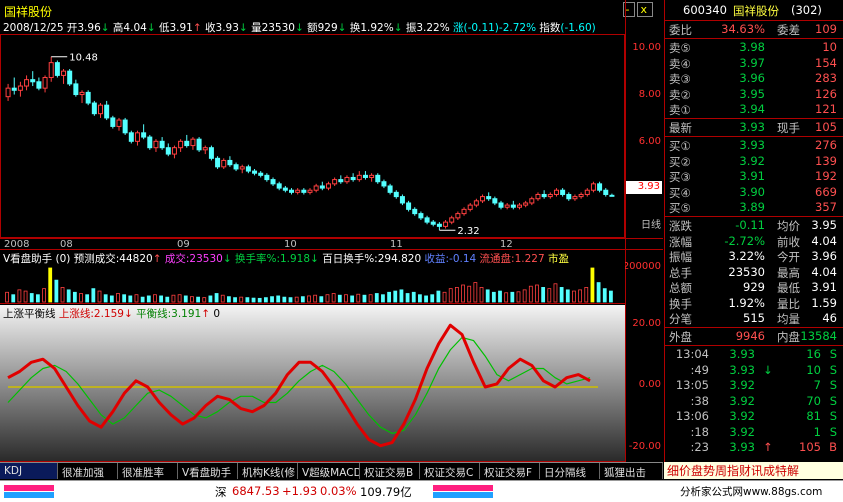 Image resolution: width=843 pixels, height=502 pixels. What do you see at coordinates (390, 471) in the screenshot?
I see `tab-warrant-b: 权证交易B` at bounding box center [390, 471].